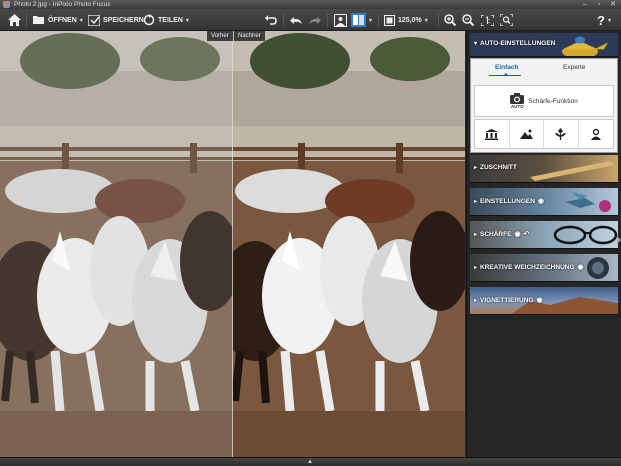 This screenshot has height=466, width=621. What do you see at coordinates (619, 240) in the screenshot?
I see `panel-collapse-handle` at bounding box center [619, 240].